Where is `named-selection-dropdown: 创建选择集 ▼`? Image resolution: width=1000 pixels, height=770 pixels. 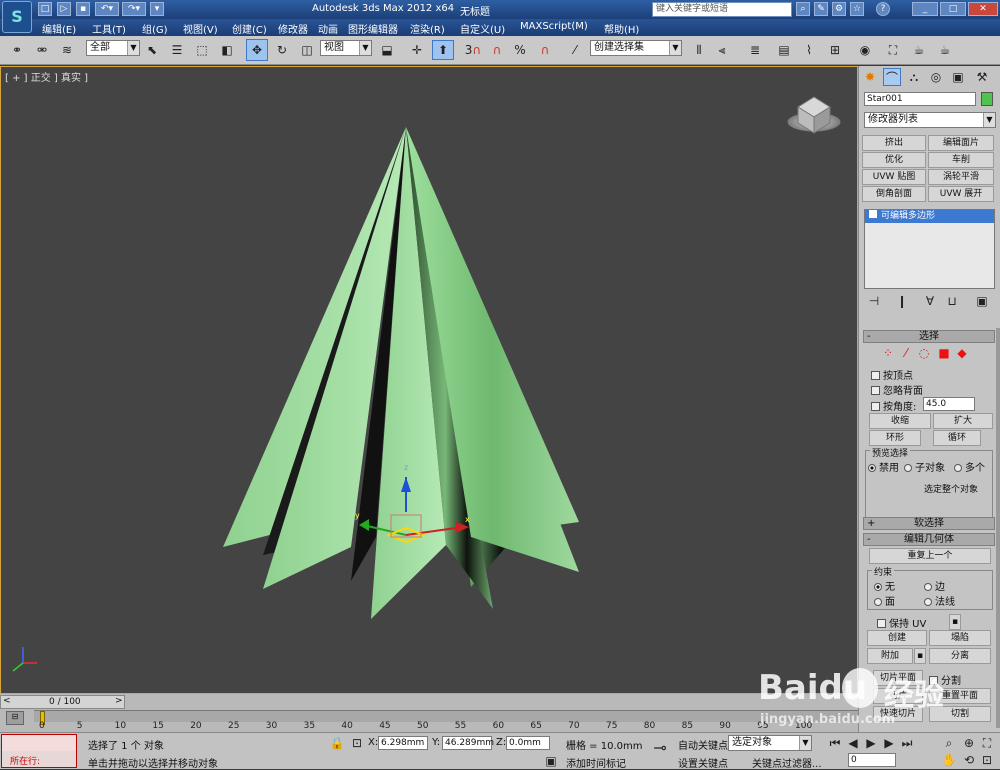 named-selection-dropdown: 创建选择集 ▼ is located at coordinates (636, 48).